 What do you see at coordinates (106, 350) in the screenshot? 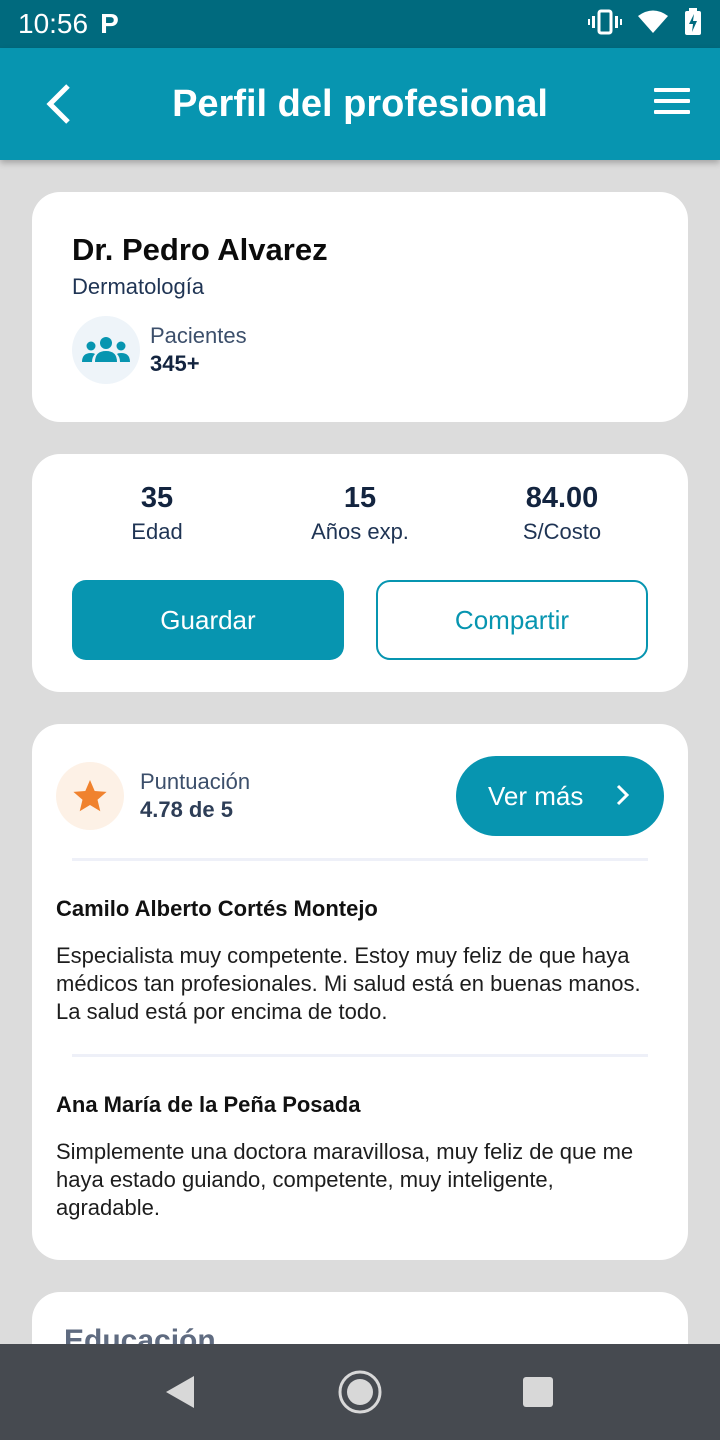
I see `group-icon` at bounding box center [106, 350].